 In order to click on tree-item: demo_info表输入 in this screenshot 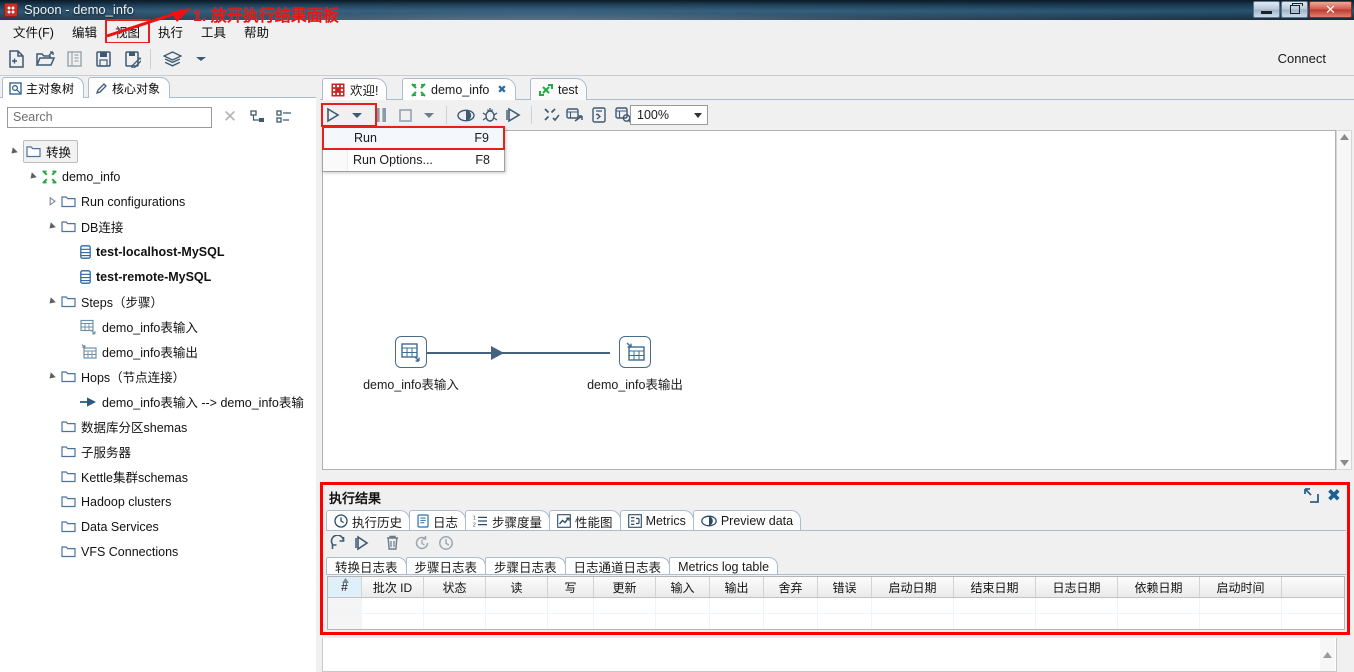, I will do `click(158, 326)`.